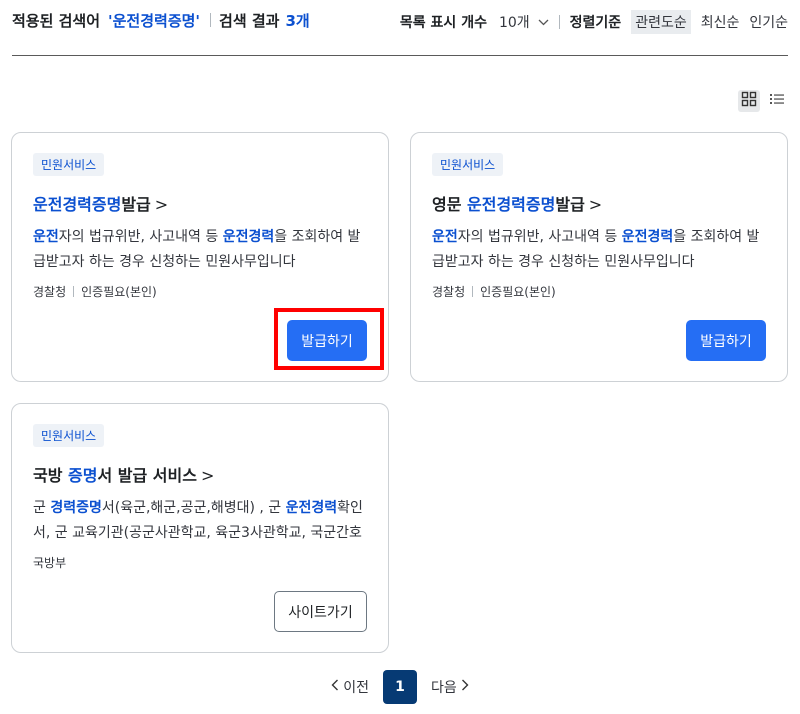 The image size is (800, 714). What do you see at coordinates (193, 508) in the screenshot?
I see `desc-text: 서(육군,해군,공군,해병대) , 군` at bounding box center [193, 508].